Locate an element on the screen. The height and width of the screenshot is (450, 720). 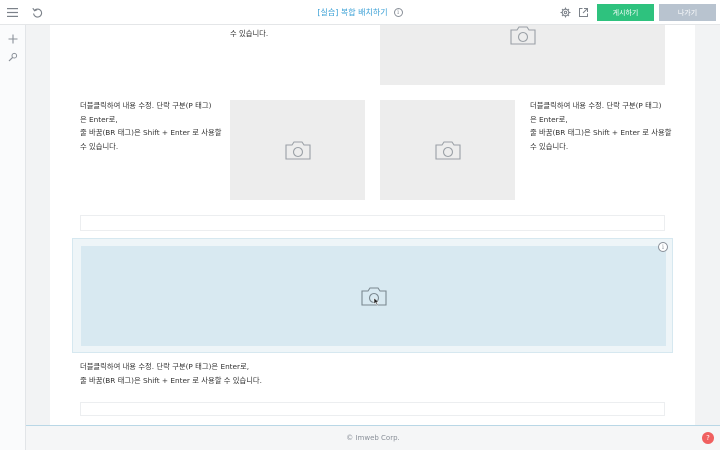
help-button: ? is located at coordinates (708, 438).